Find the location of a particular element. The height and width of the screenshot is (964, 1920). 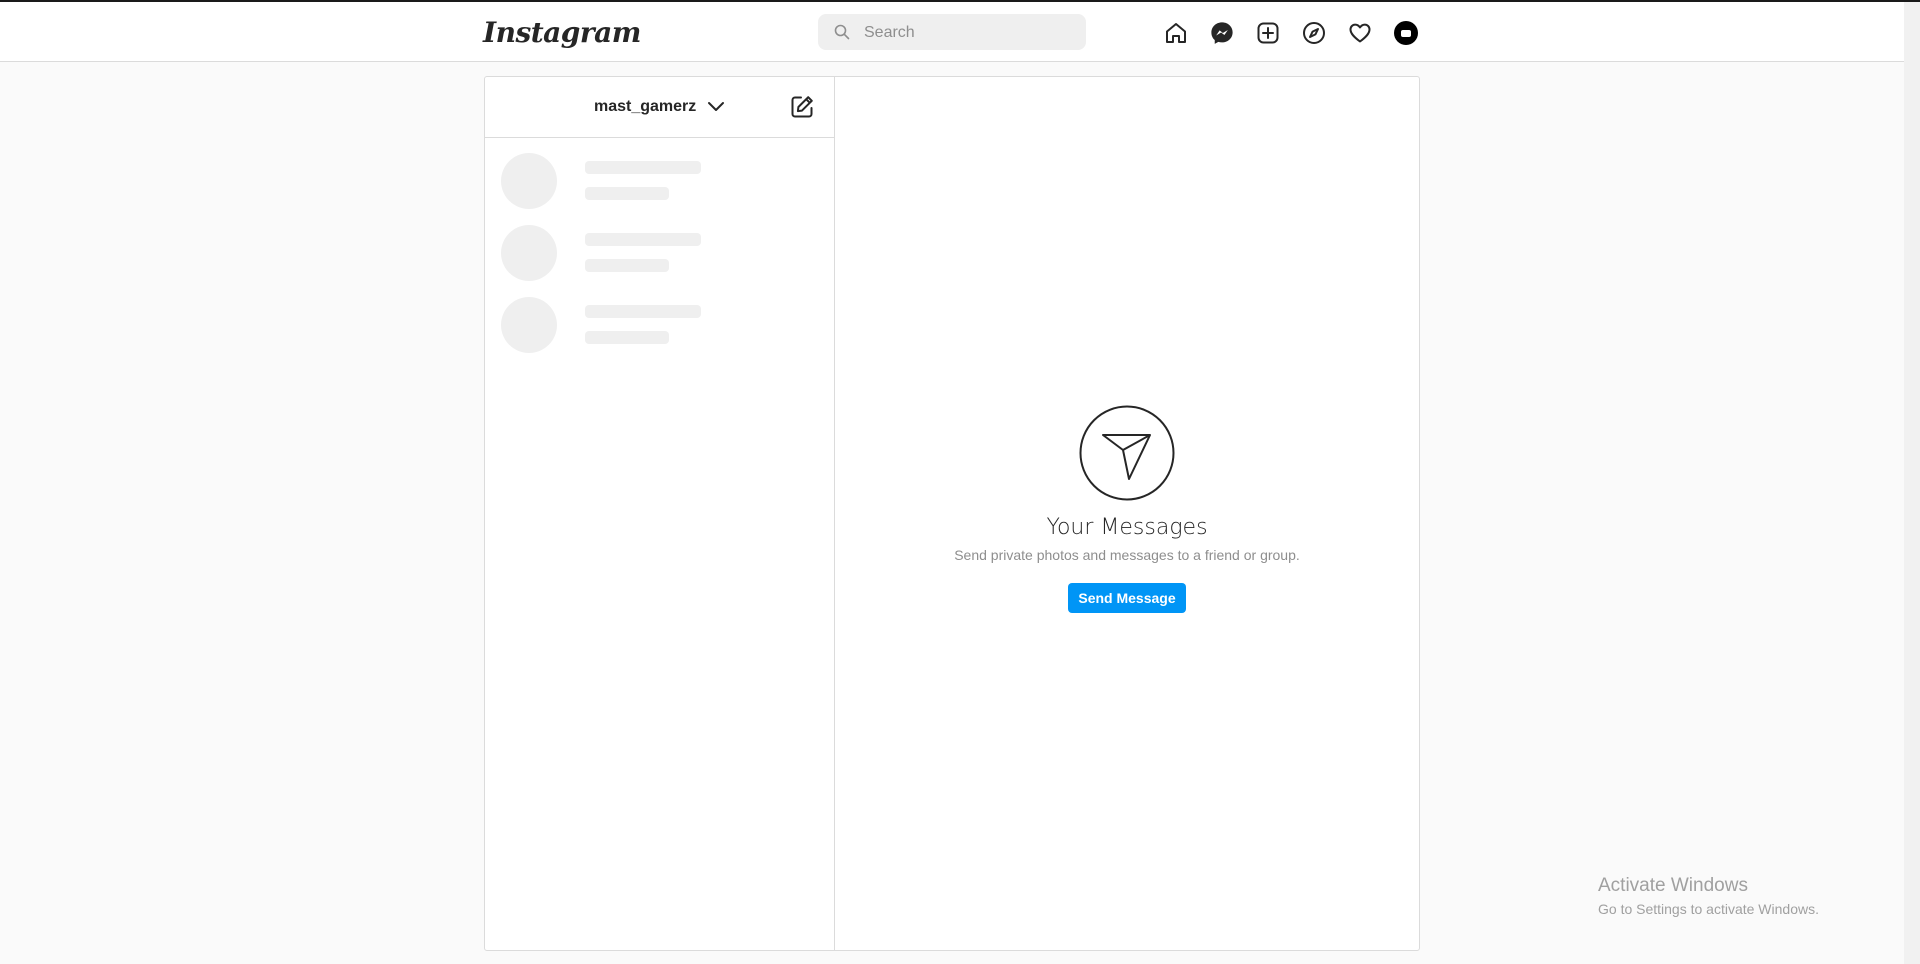

search-box is located at coordinates (952, 33).